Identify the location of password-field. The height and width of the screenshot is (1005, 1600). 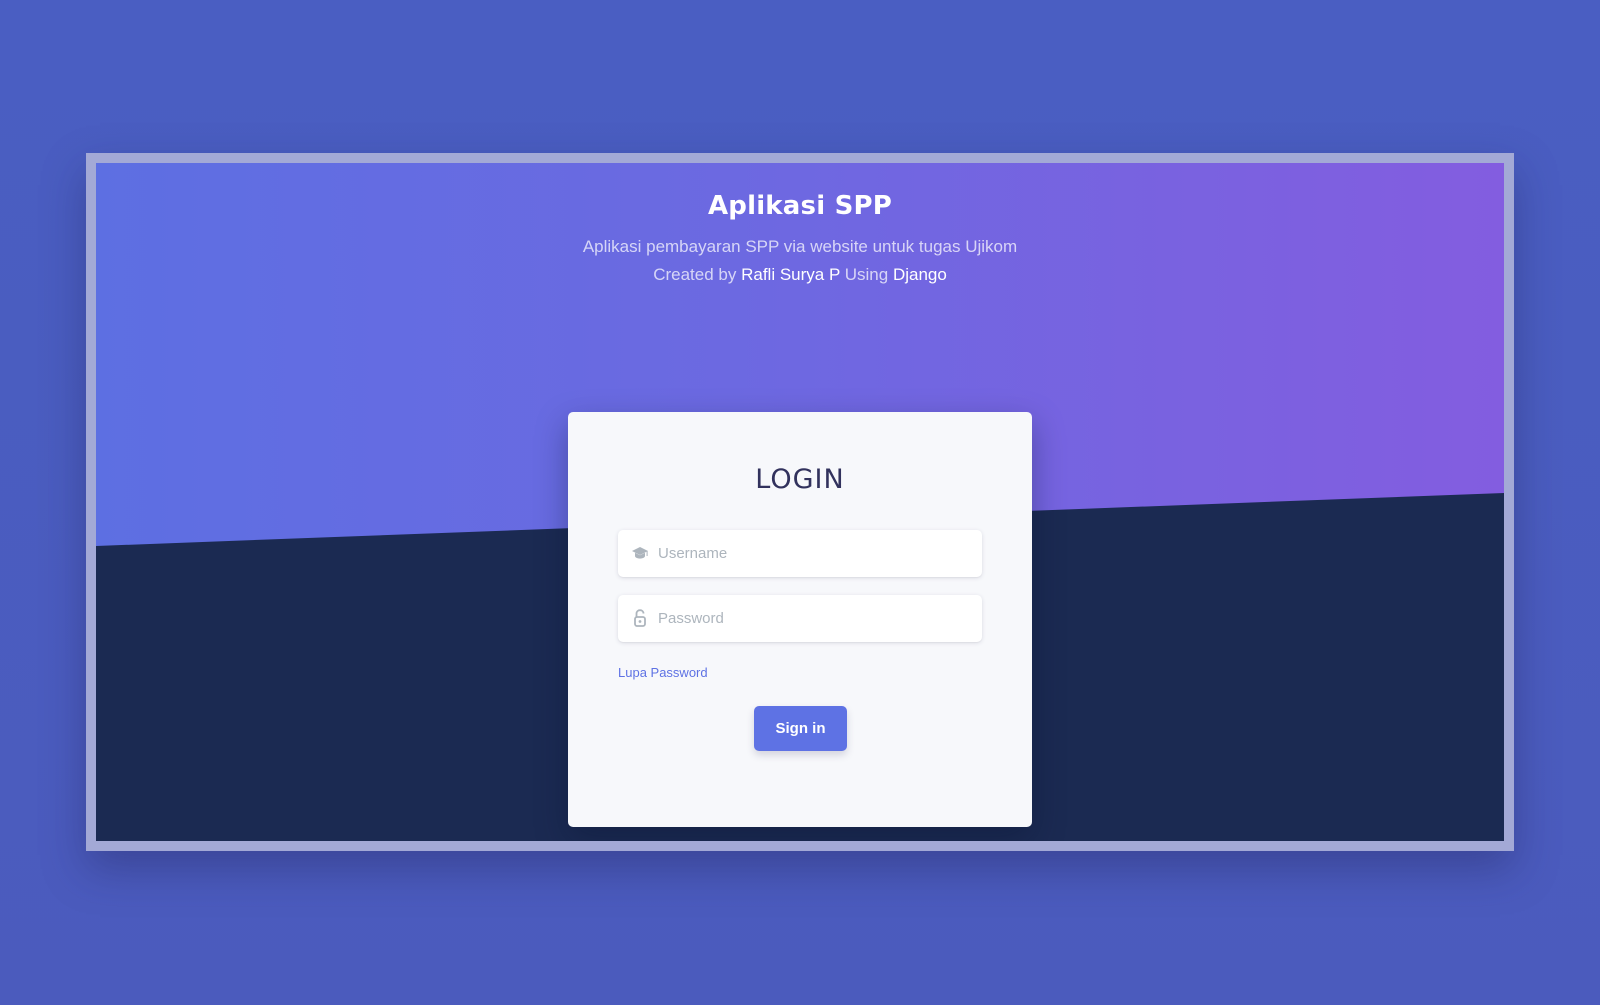
(800, 618).